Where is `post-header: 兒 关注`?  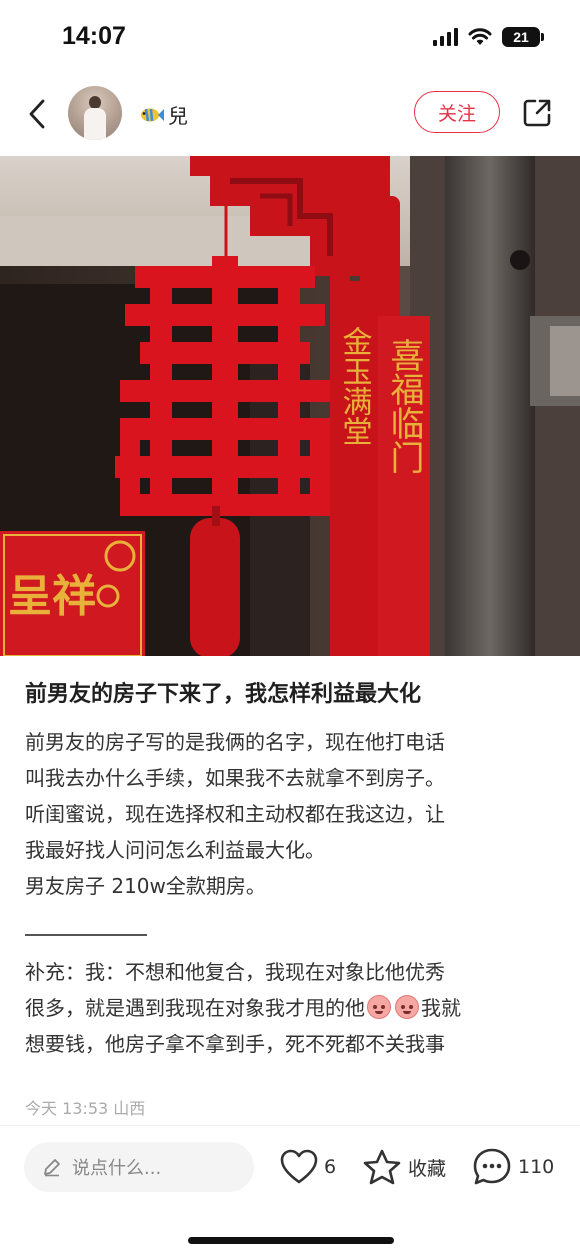 post-header: 兒 关注 is located at coordinates (290, 117).